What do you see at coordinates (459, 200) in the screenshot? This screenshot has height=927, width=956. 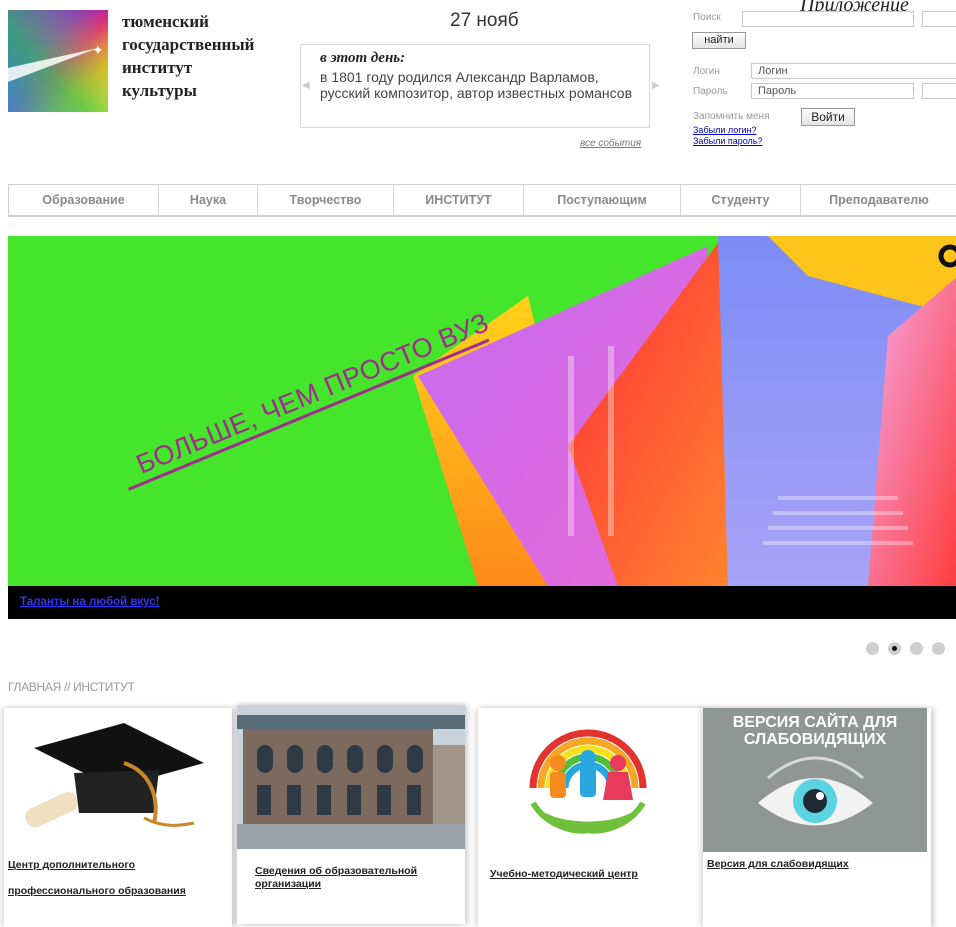 I see `nav-item-institute: ИНСТИТУТ` at bounding box center [459, 200].